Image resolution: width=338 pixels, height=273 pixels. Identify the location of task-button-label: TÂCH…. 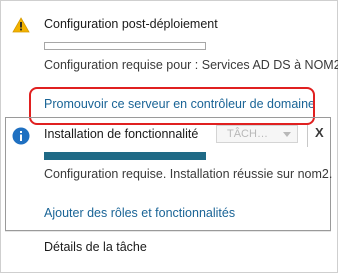
(247, 134).